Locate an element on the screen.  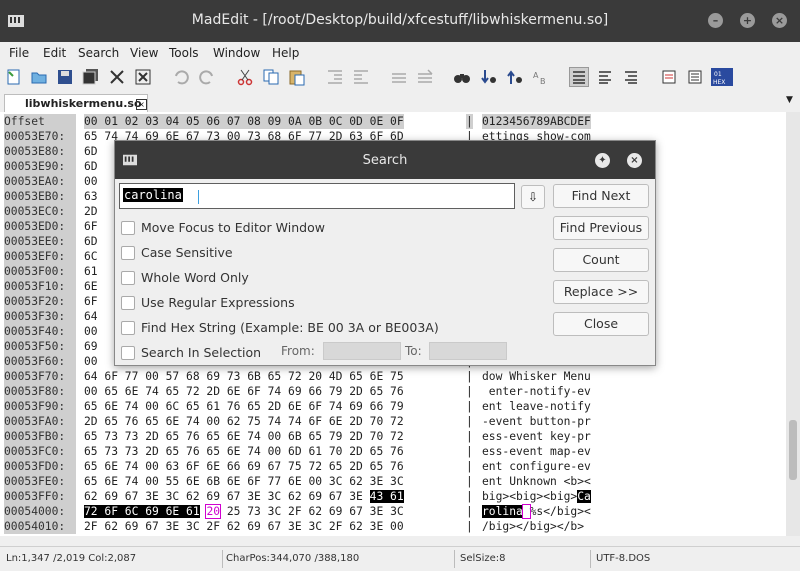
scrollbar-thumb is located at coordinates (793, 450).